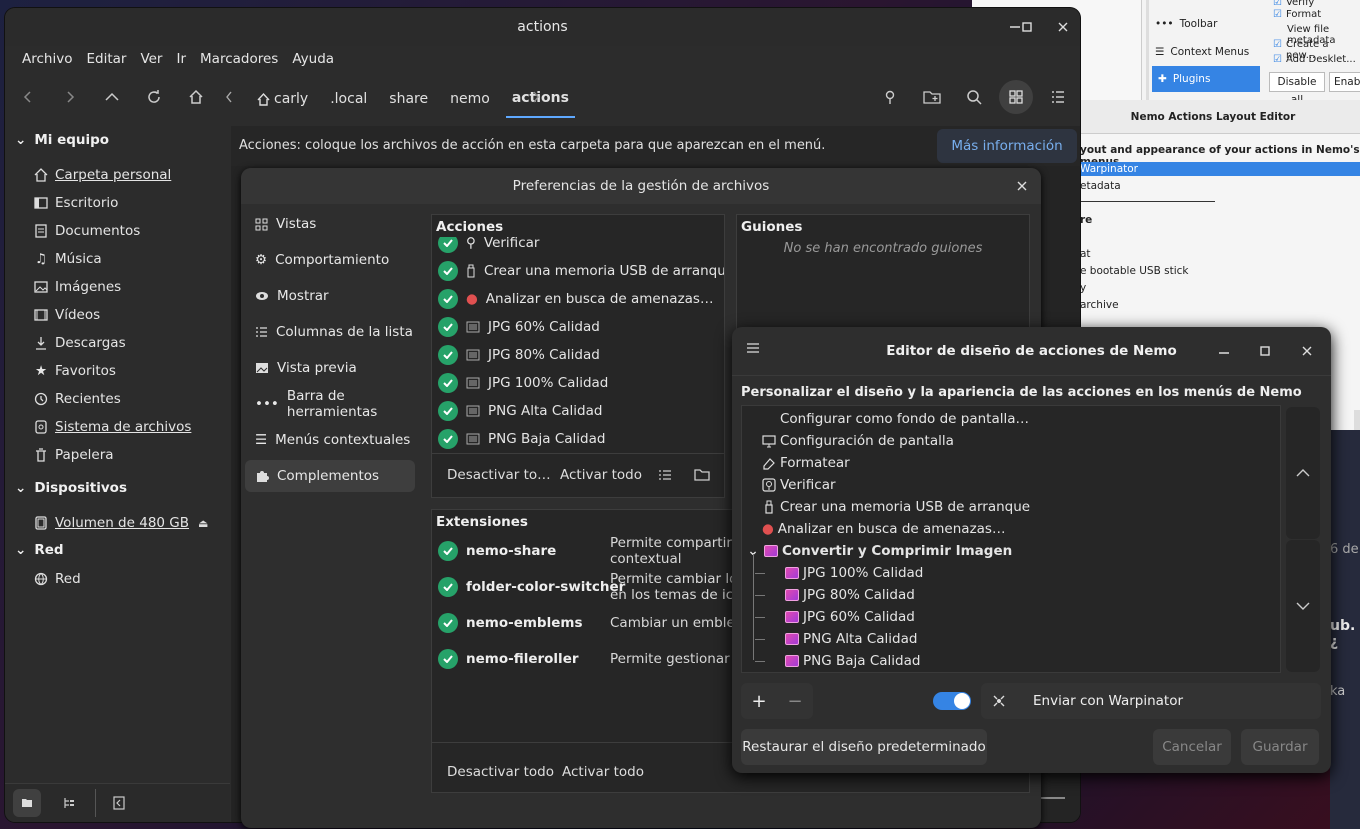  What do you see at coordinates (112, 427) in the screenshot?
I see `sidebar-item-sistema-archivos: Sistema de archivos` at bounding box center [112, 427].